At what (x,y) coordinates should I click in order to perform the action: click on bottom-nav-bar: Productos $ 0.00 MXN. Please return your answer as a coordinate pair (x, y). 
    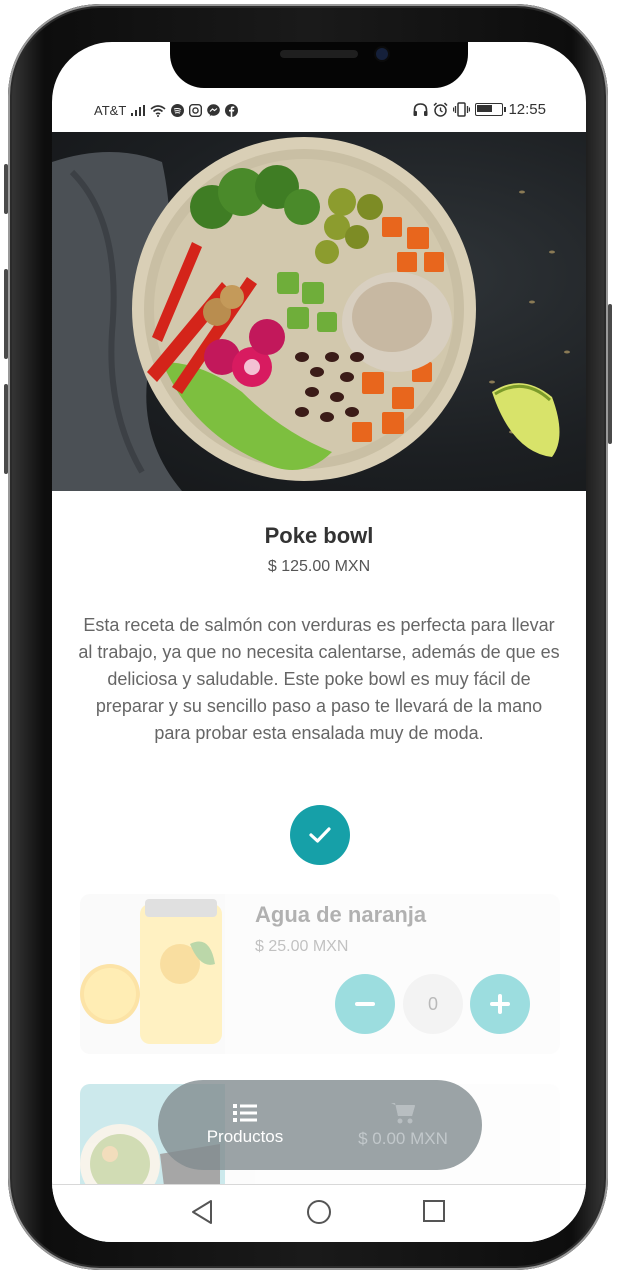
    Looking at the image, I should click on (320, 1125).